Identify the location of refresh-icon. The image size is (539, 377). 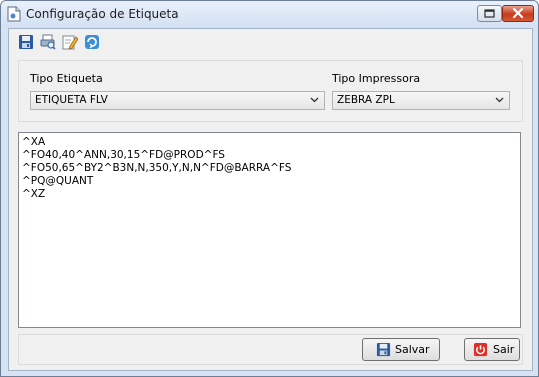
(92, 42).